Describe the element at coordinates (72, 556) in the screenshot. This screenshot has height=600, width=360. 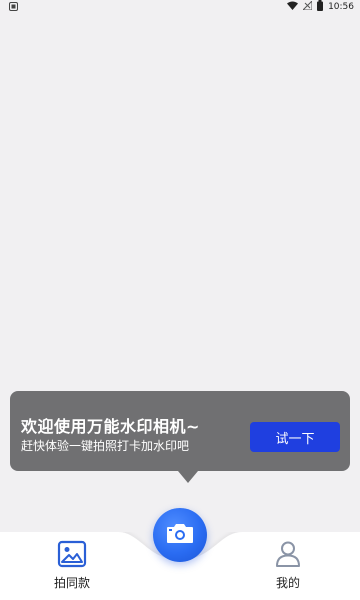
I see `image-icon` at that location.